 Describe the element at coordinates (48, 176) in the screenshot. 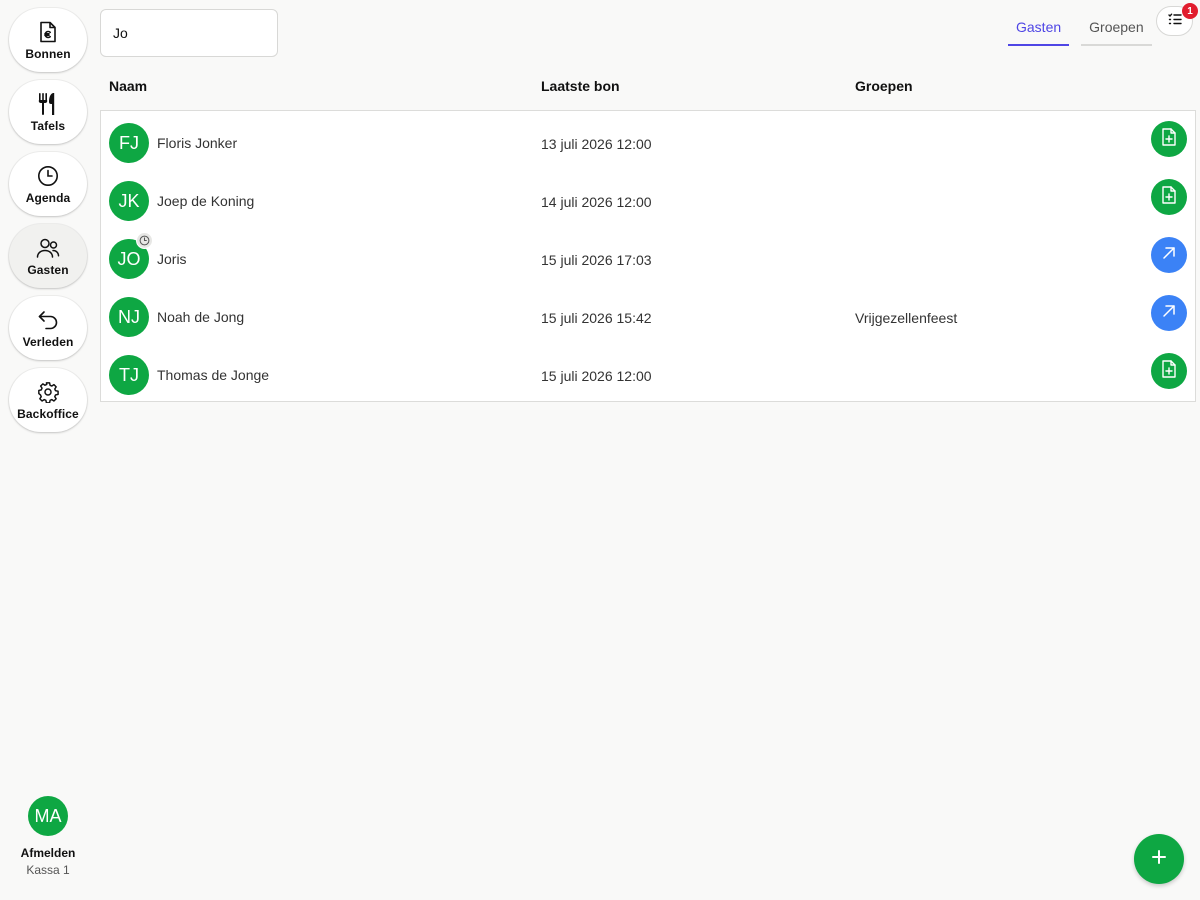

I see `clock-icon` at that location.